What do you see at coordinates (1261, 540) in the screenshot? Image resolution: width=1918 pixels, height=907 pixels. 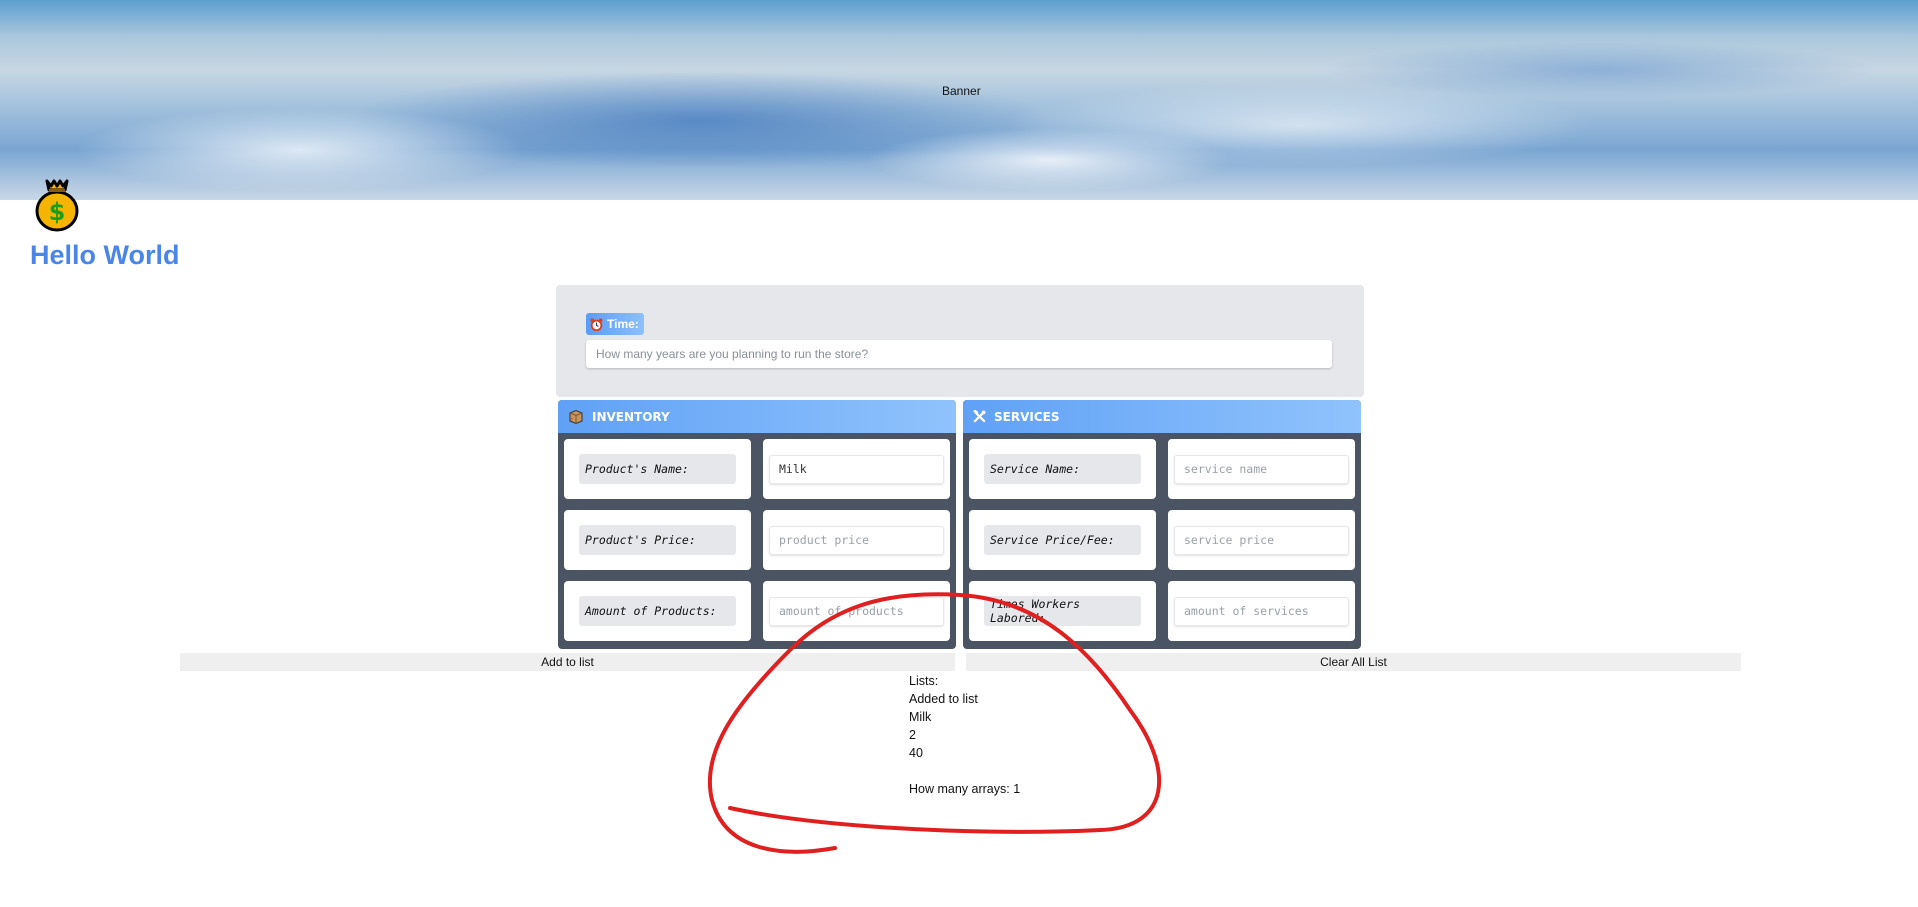 I see `service-price-input` at bounding box center [1261, 540].